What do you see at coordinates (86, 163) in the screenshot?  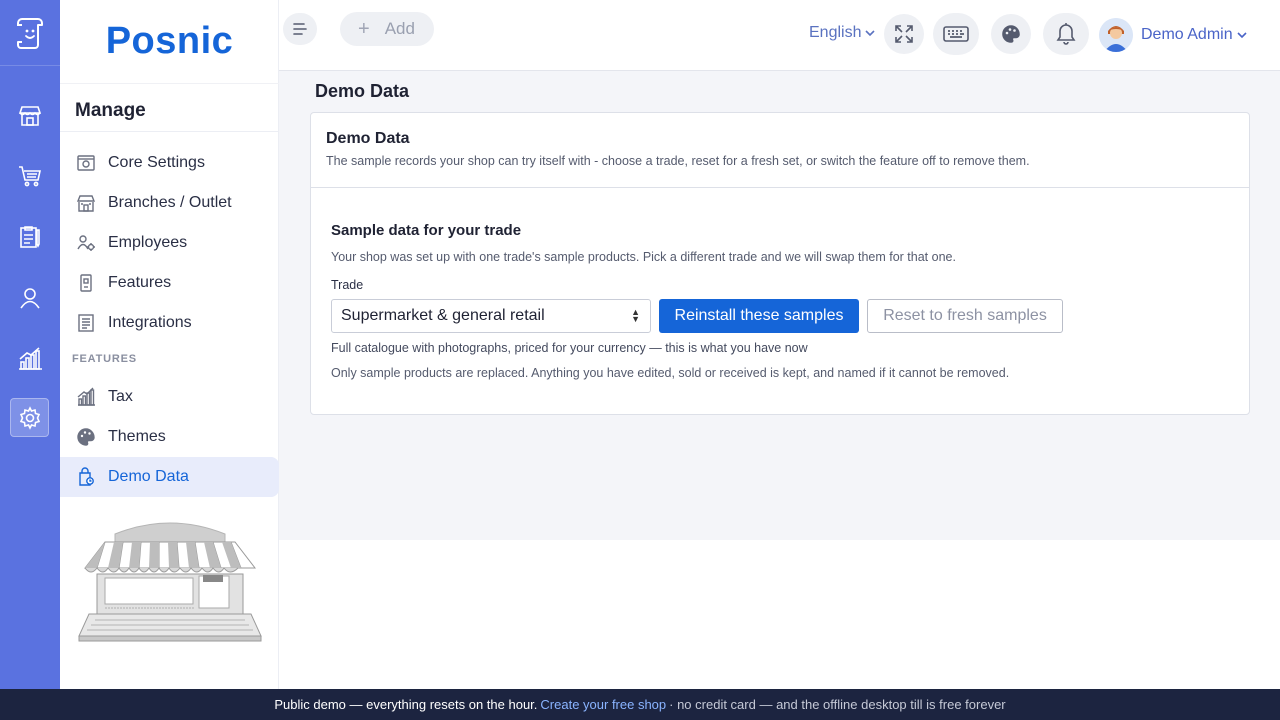 I see `settings-icon` at bounding box center [86, 163].